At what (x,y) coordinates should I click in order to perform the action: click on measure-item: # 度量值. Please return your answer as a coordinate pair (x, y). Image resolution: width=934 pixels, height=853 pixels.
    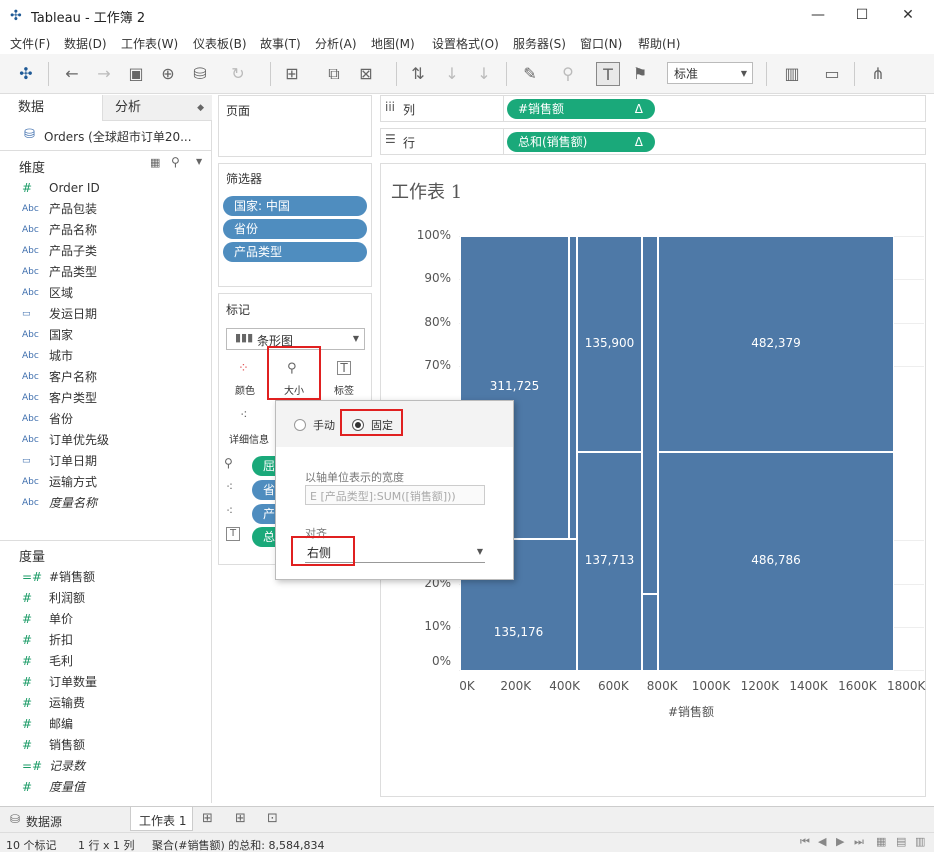
    Looking at the image, I should click on (105, 787).